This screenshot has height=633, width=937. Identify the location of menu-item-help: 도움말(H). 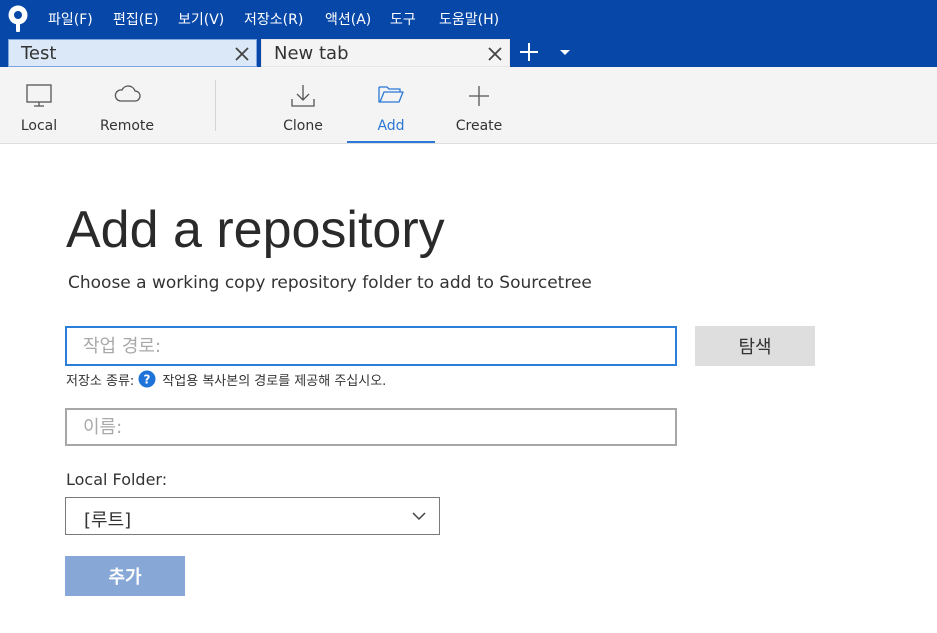
(469, 19).